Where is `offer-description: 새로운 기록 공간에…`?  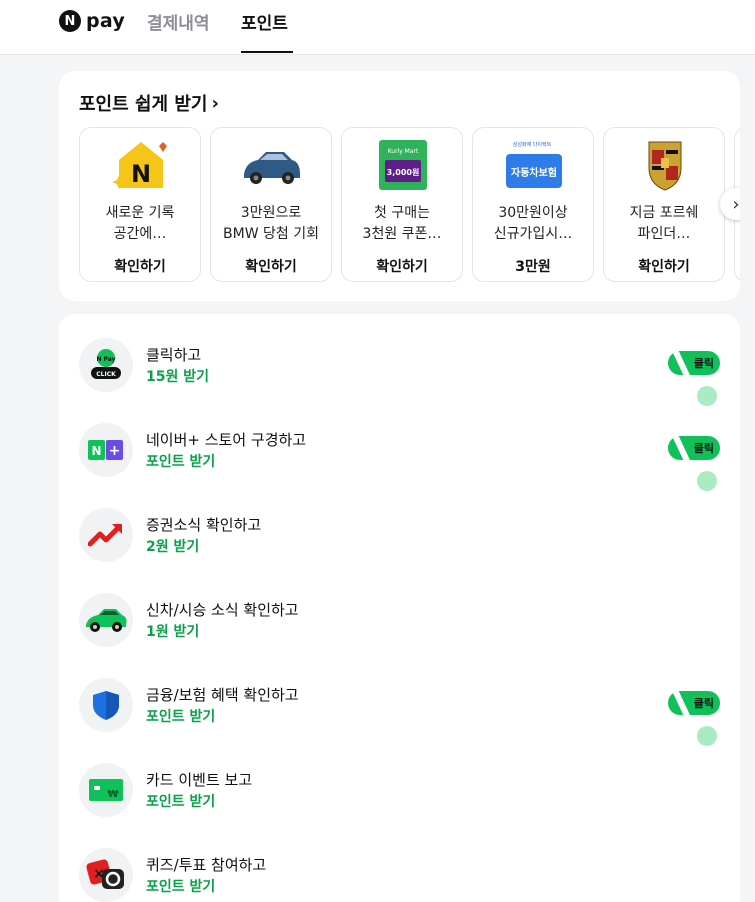
offer-description: 새로운 기록 공간에… is located at coordinates (140, 223).